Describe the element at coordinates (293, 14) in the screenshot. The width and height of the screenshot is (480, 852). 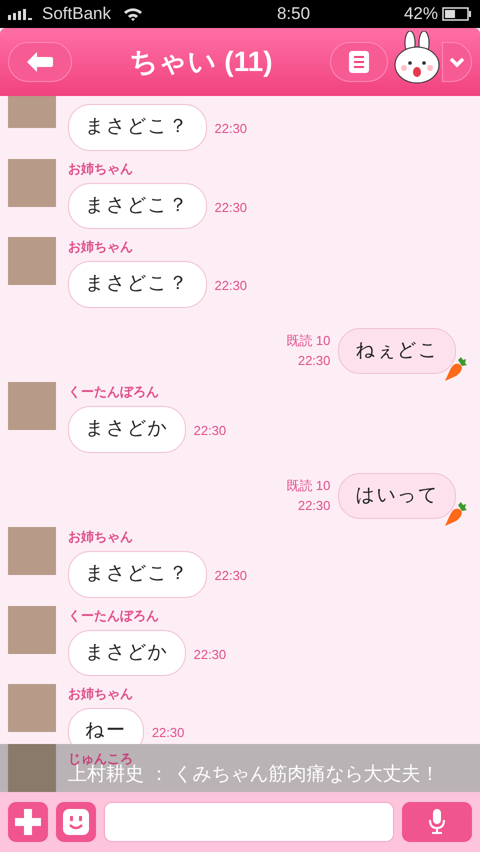
I see `clock: 8:50` at that location.